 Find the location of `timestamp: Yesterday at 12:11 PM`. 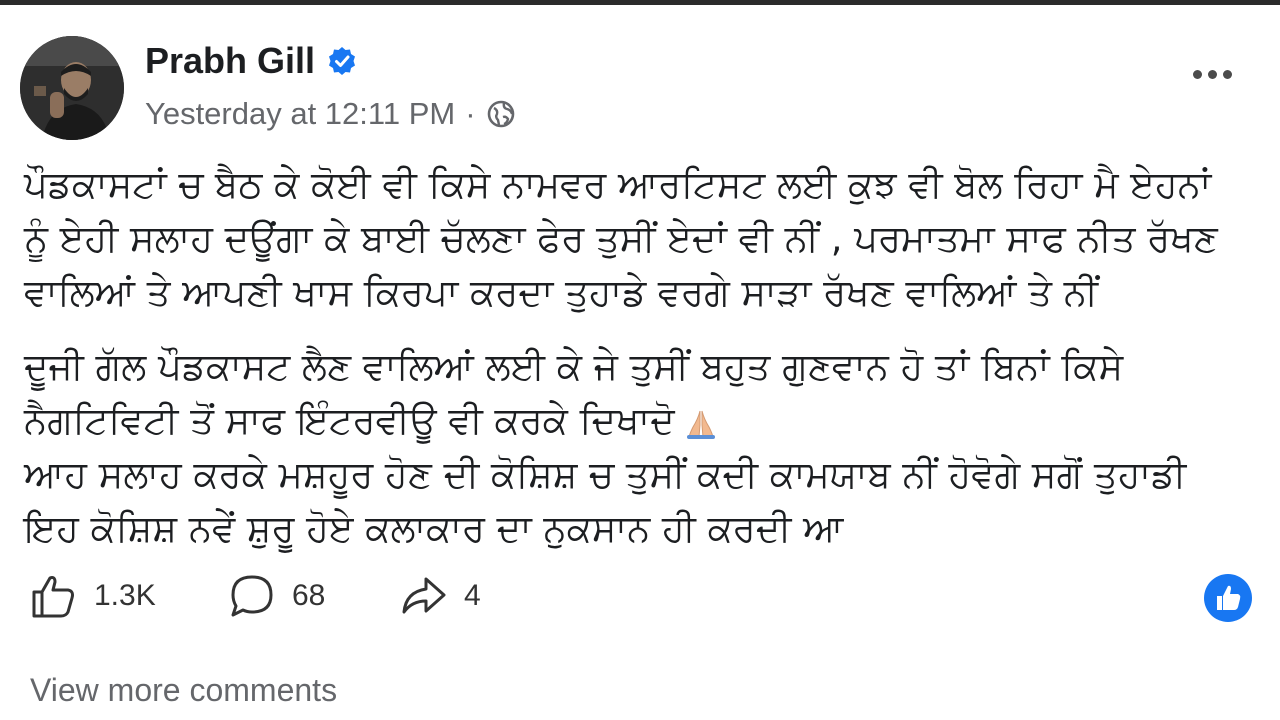

timestamp: Yesterday at 12:11 PM is located at coordinates (300, 114).